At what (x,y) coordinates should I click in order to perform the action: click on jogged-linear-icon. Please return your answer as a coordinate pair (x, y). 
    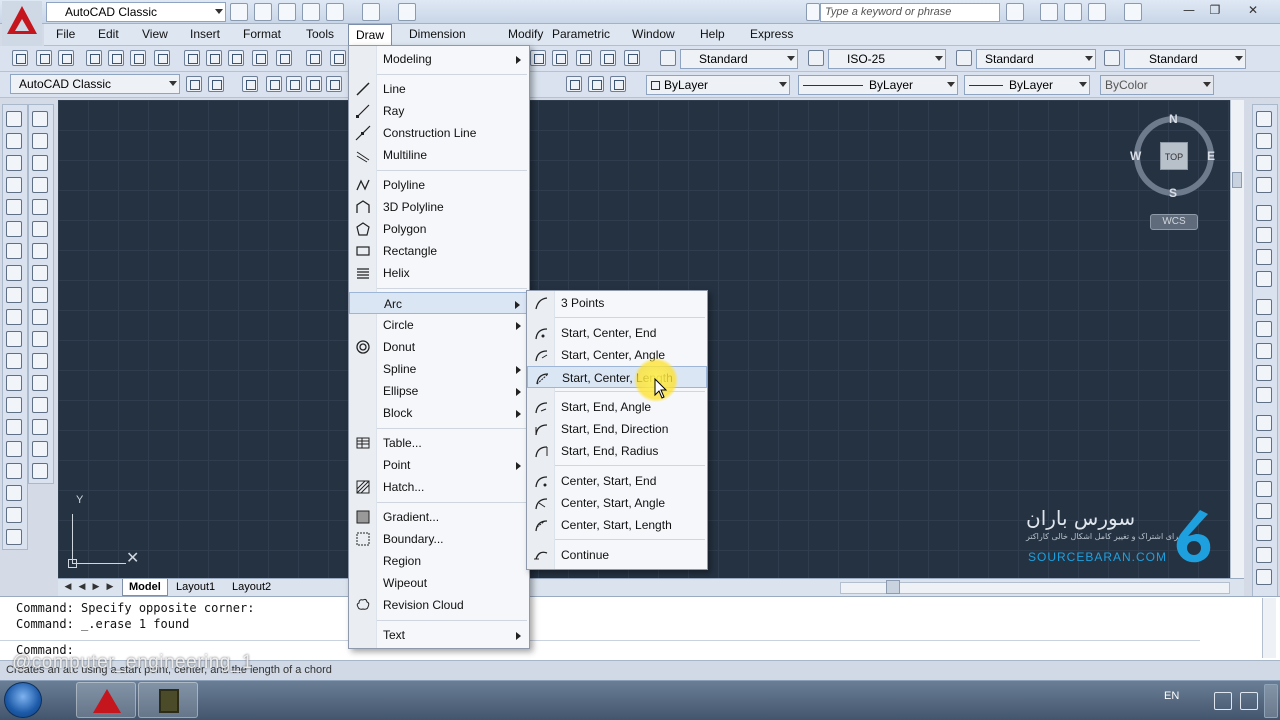
    Looking at the image, I should click on (1264, 489).